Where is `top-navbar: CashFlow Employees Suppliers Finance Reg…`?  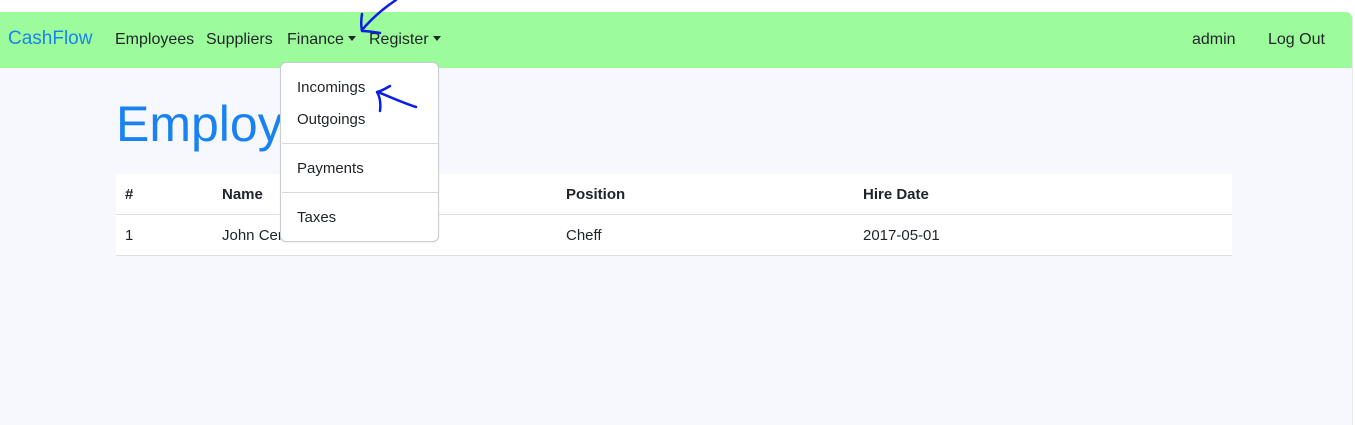 top-navbar: CashFlow Employees Suppliers Finance Reg… is located at coordinates (676, 40).